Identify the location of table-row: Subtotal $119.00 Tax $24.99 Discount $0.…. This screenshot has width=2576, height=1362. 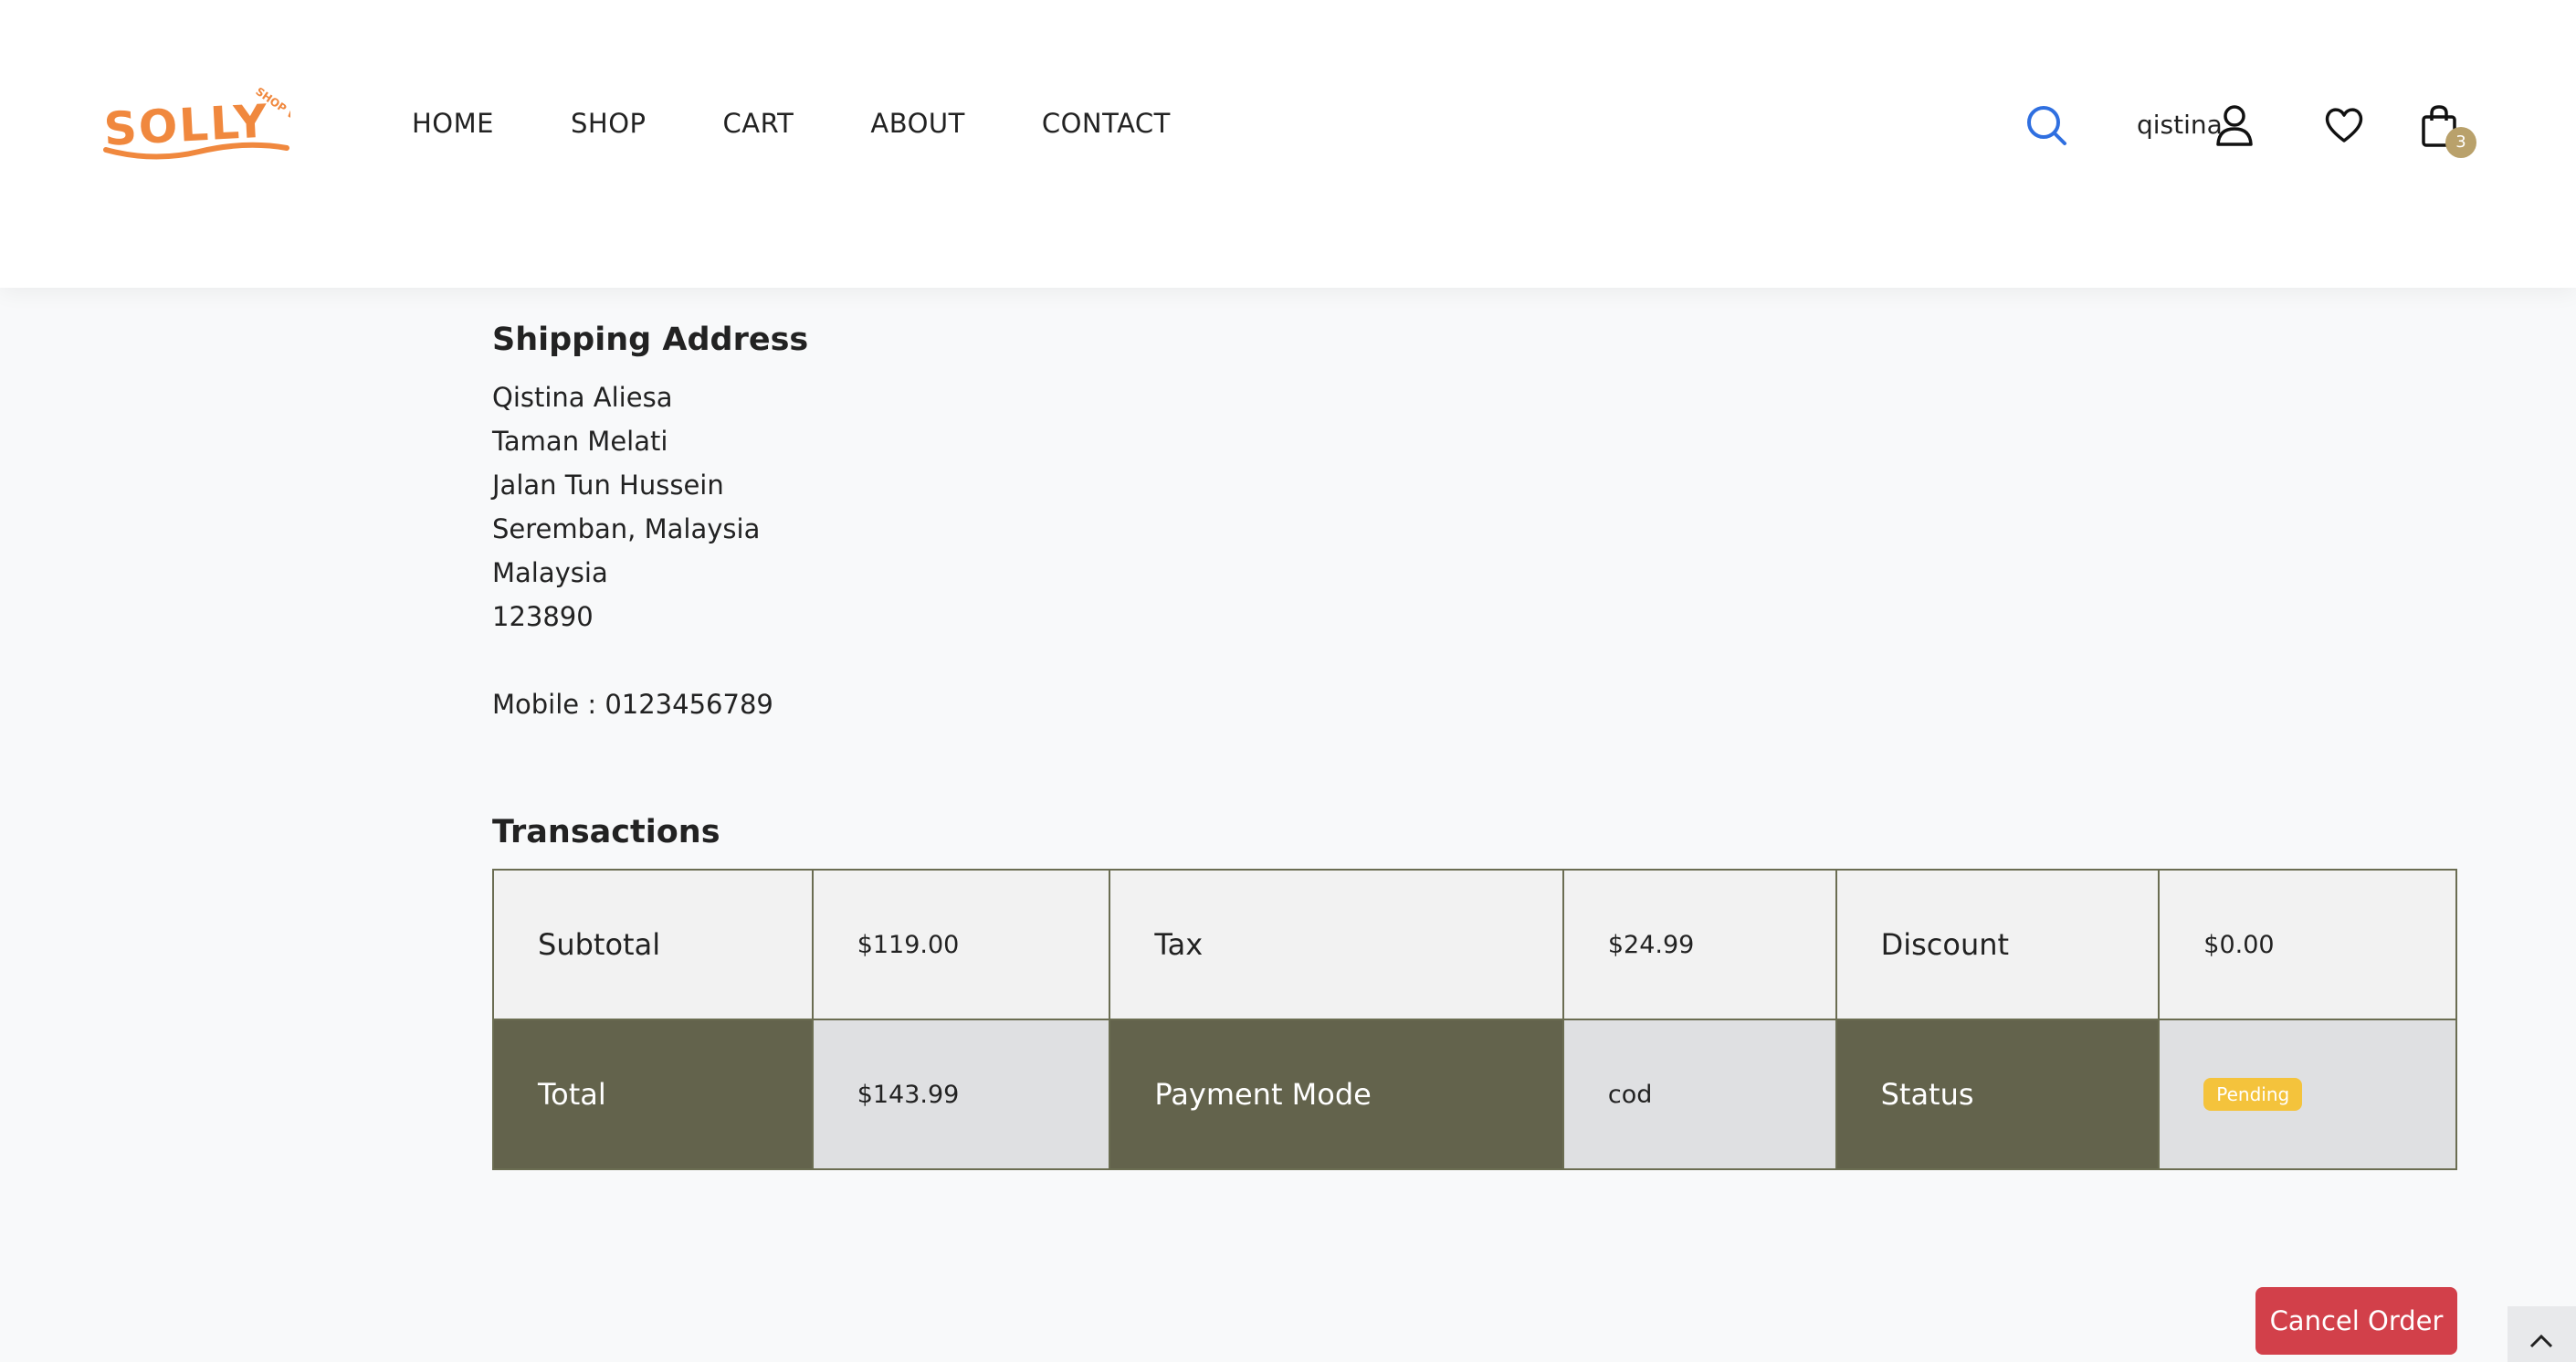
(1474, 944).